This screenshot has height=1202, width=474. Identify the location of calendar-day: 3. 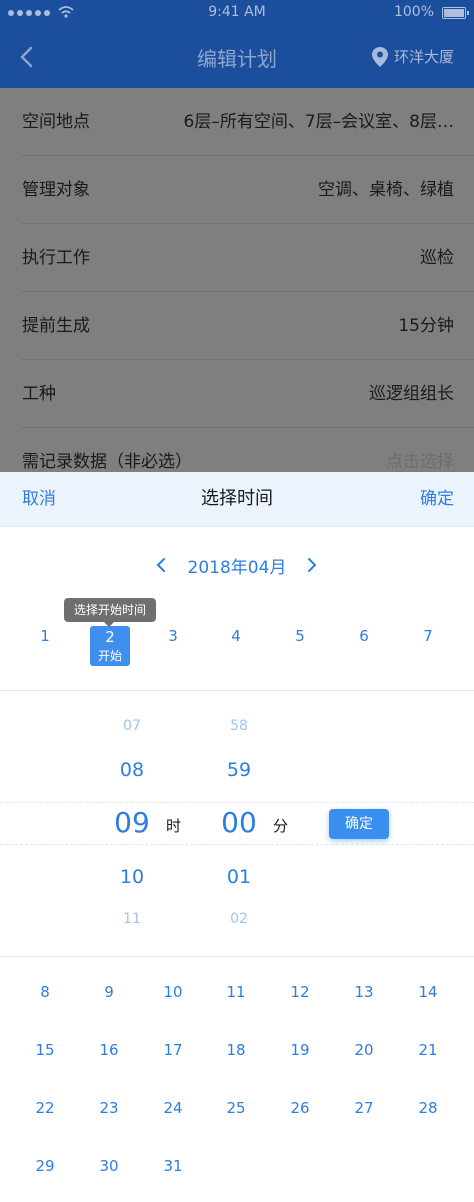
(173, 636).